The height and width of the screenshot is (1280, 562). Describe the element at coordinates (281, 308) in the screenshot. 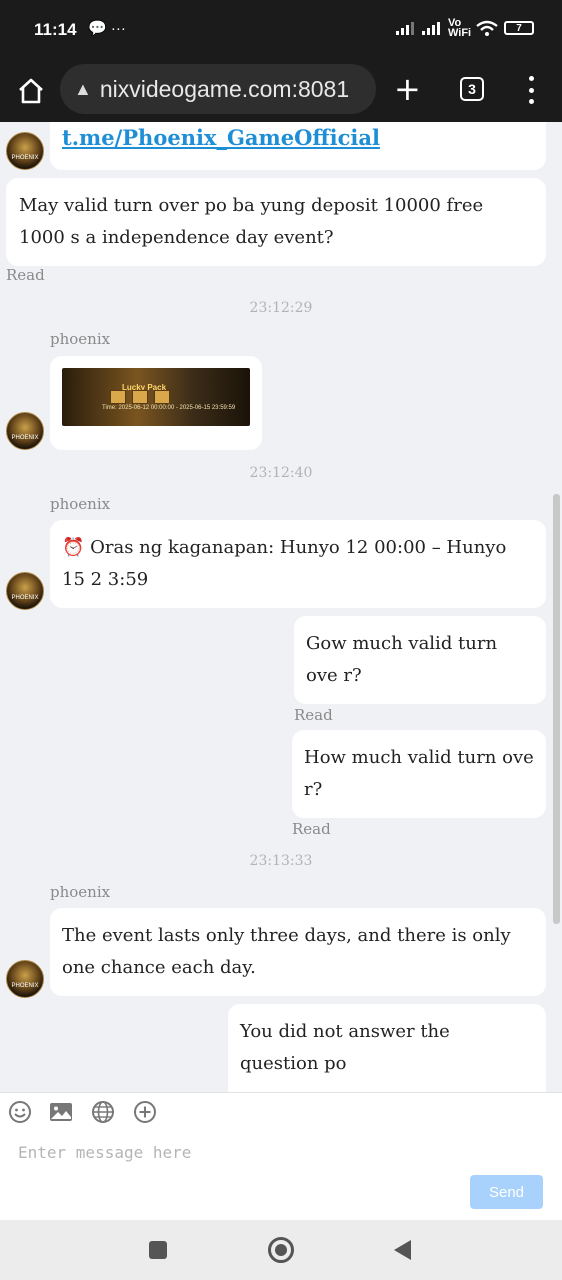

I see `message-timestamp: 23:12:29` at that location.